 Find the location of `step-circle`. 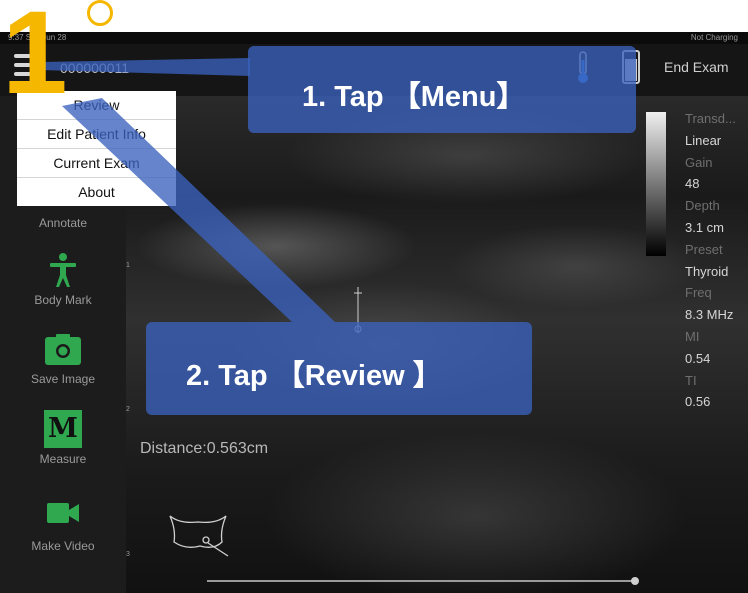

step-circle is located at coordinates (100, 13).